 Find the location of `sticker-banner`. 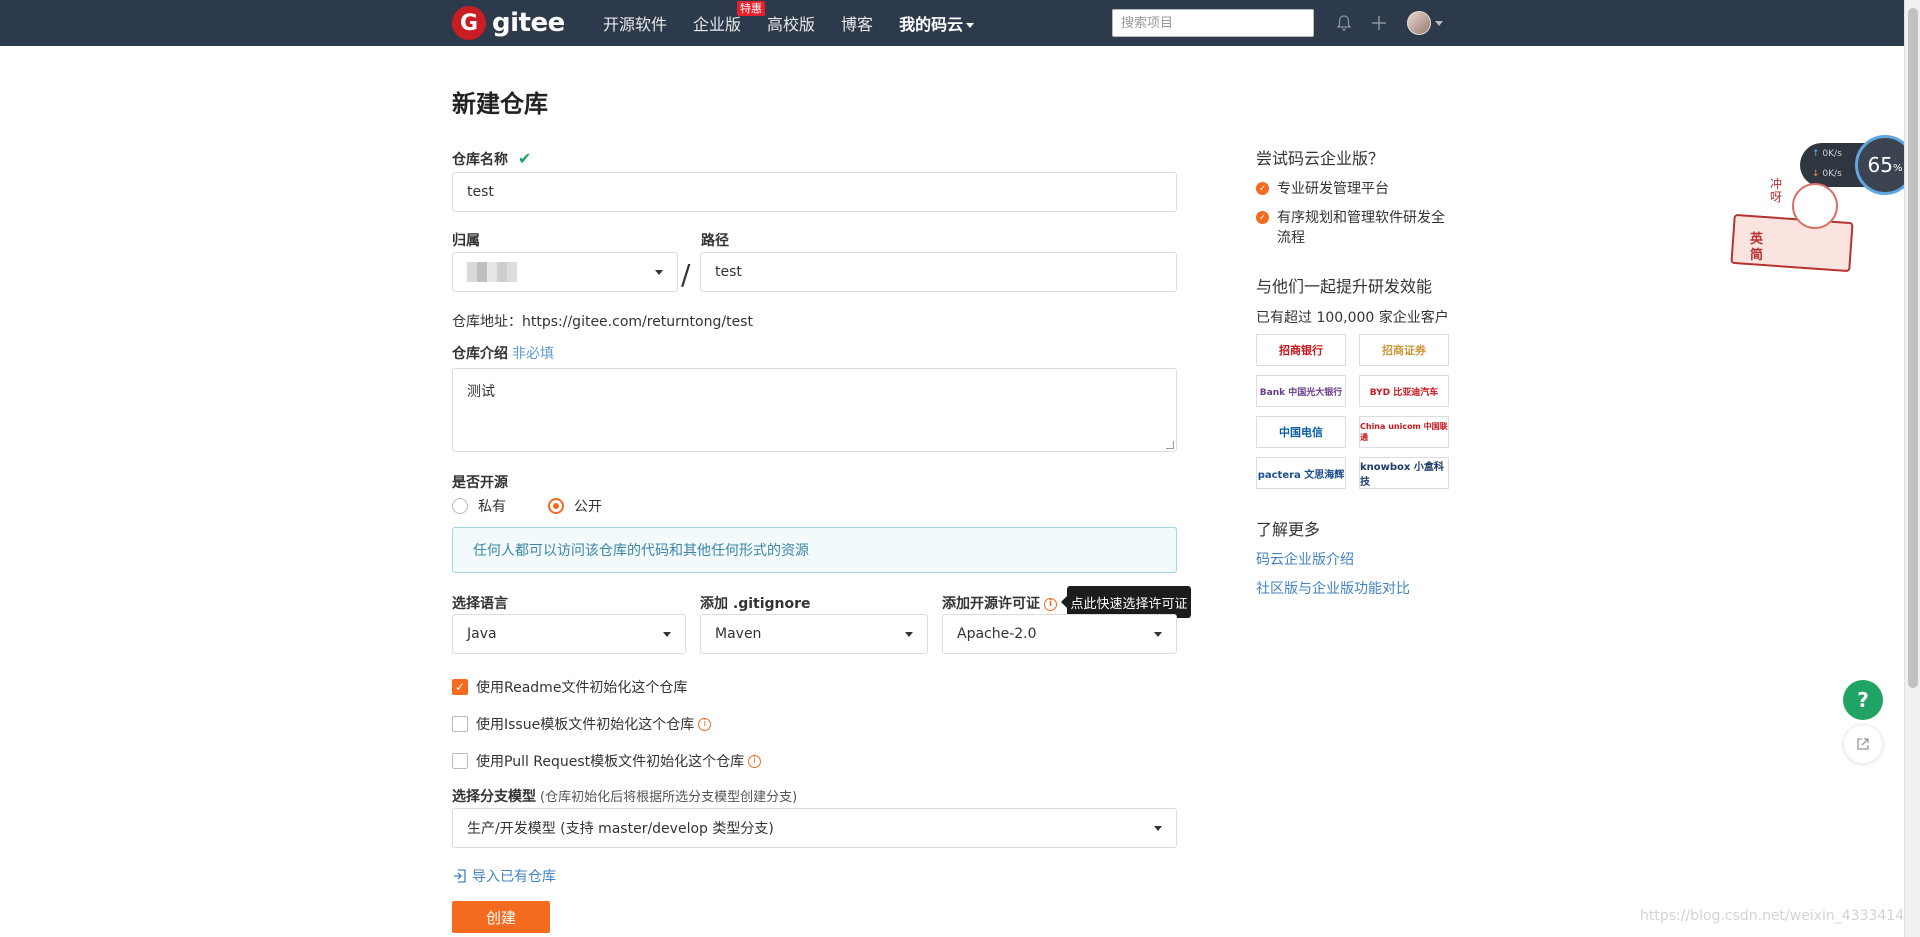

sticker-banner is located at coordinates (1792, 243).